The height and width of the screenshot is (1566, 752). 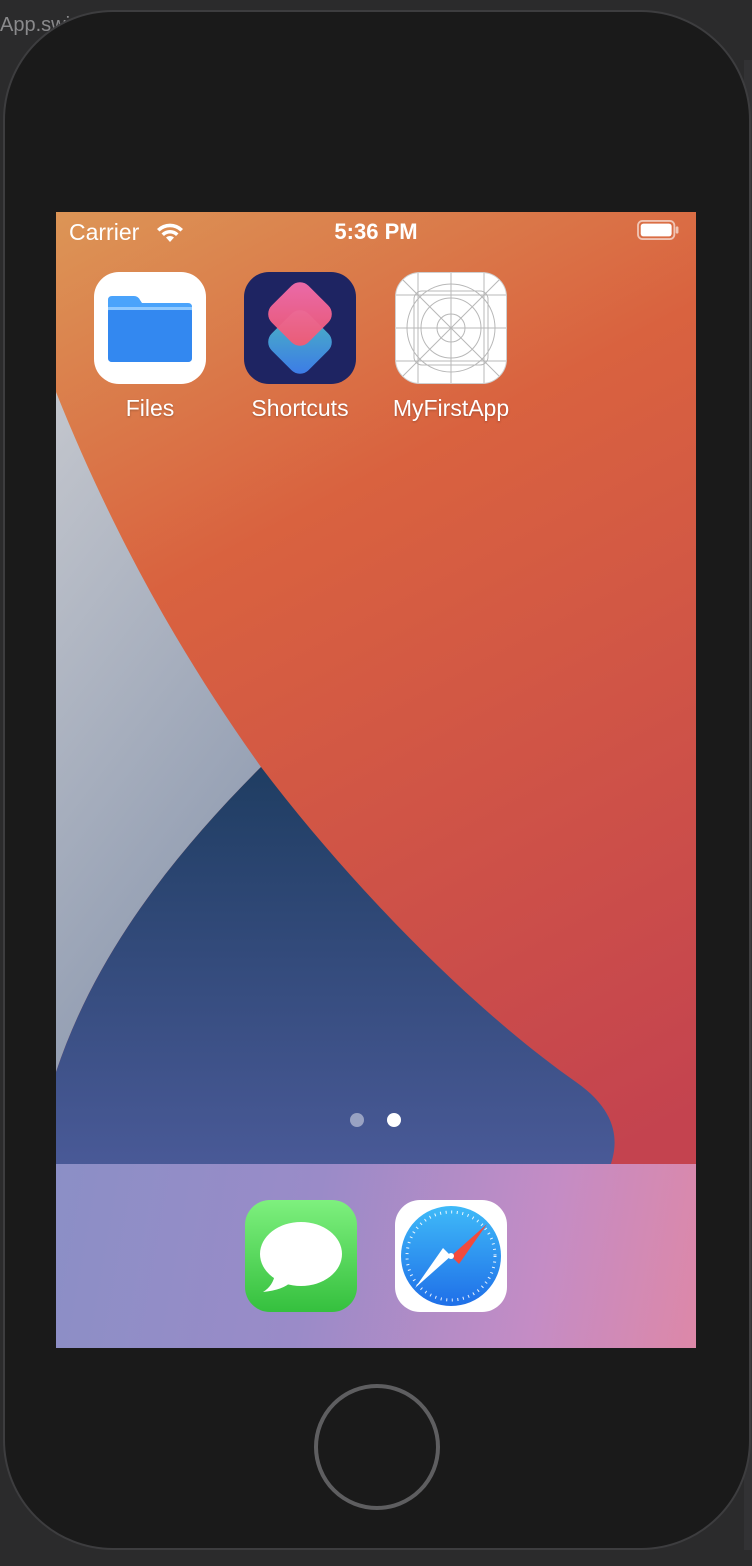 I want to click on app-myfirstapp: MyFirstApp, so click(x=451, y=347).